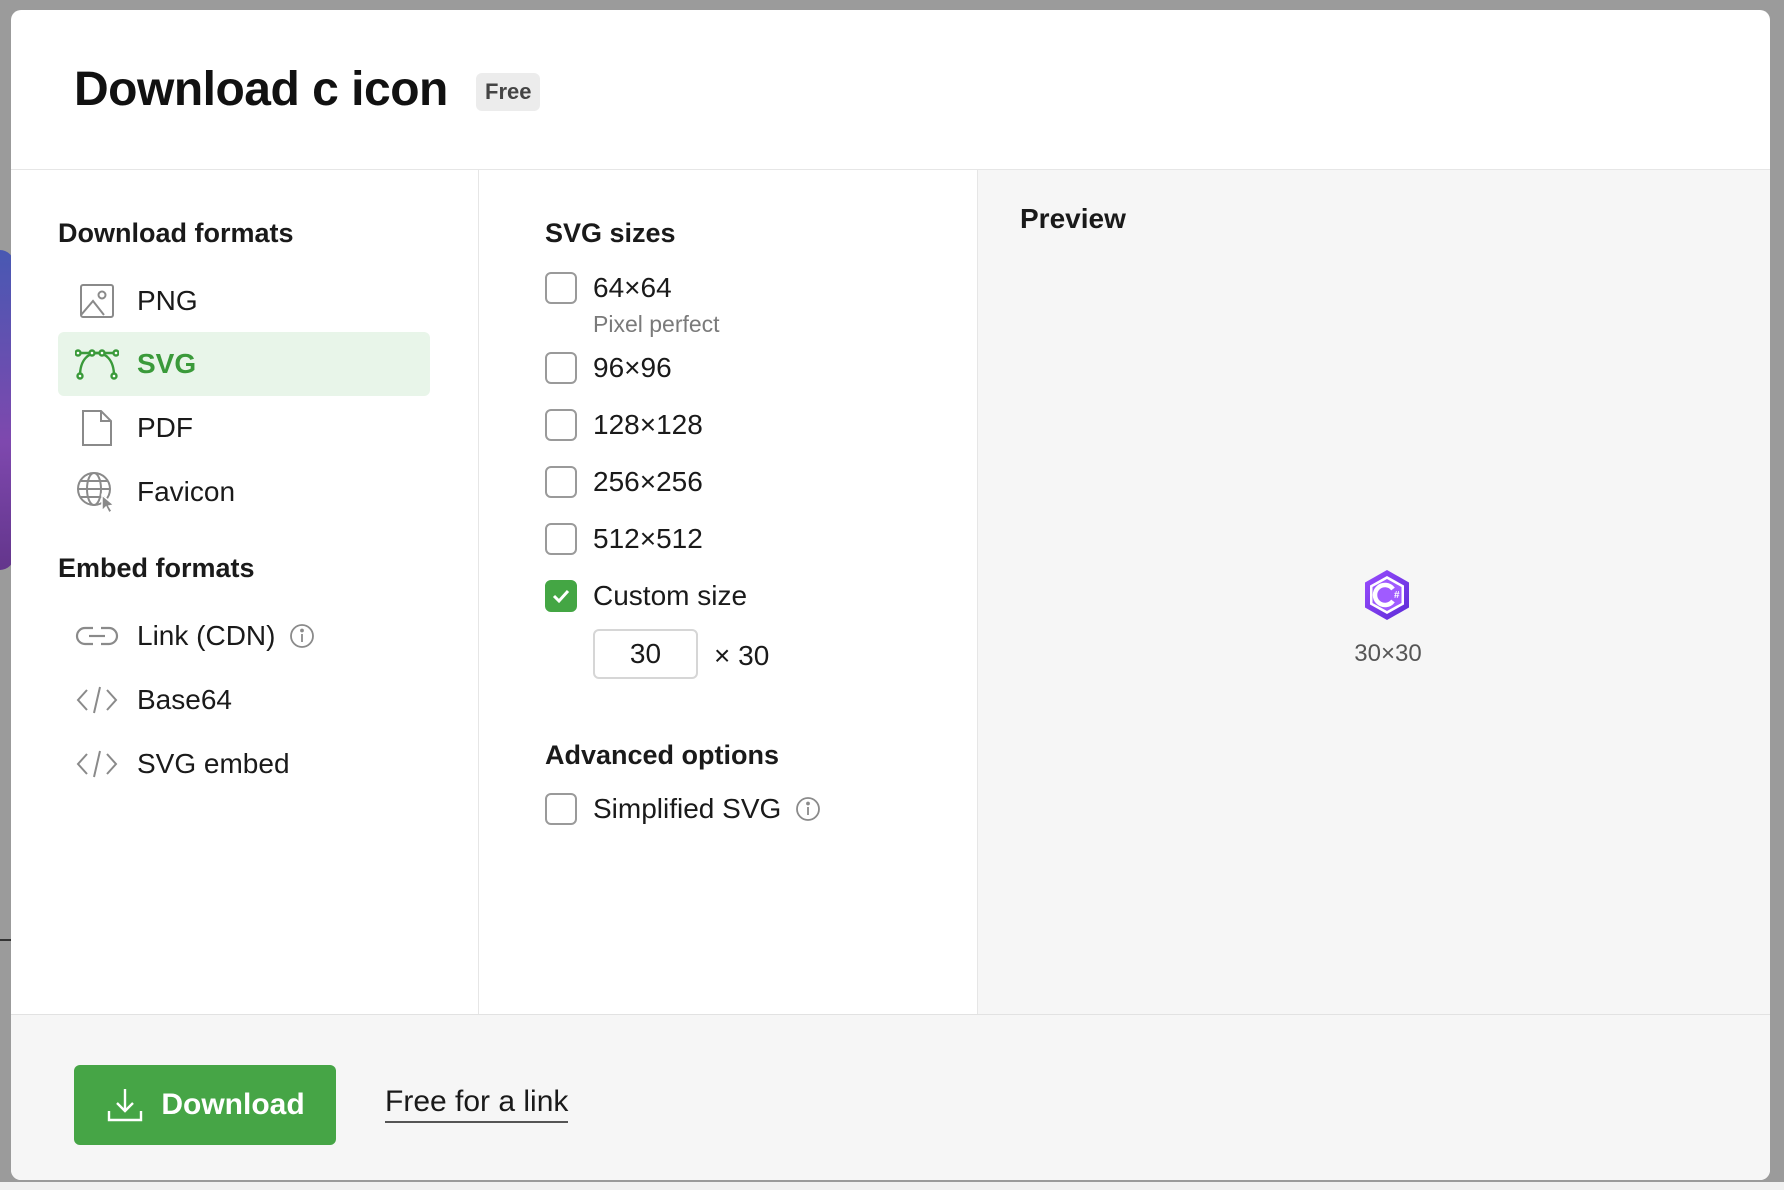 The width and height of the screenshot is (1784, 1190). What do you see at coordinates (662, 755) in the screenshot?
I see `advanced-options-title: Advanced options` at bounding box center [662, 755].